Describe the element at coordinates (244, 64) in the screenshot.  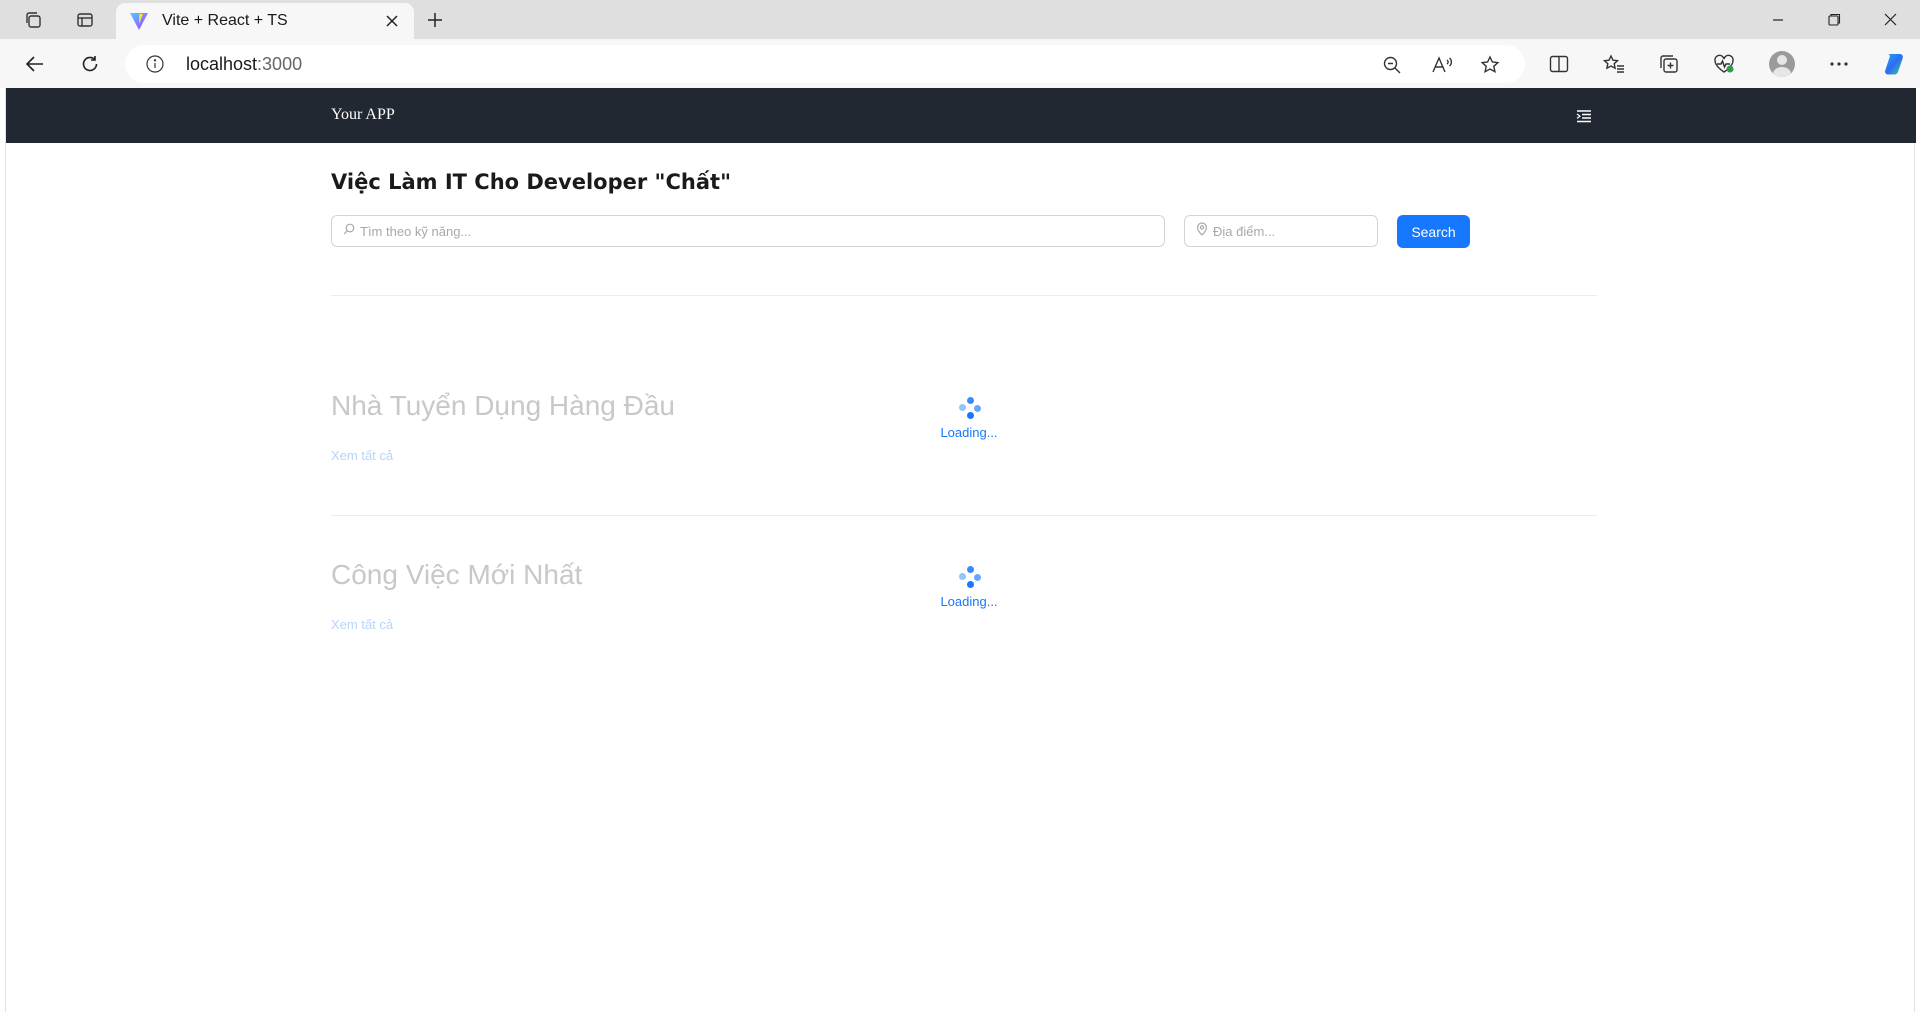
I see `url-text: localhost:3000` at that location.